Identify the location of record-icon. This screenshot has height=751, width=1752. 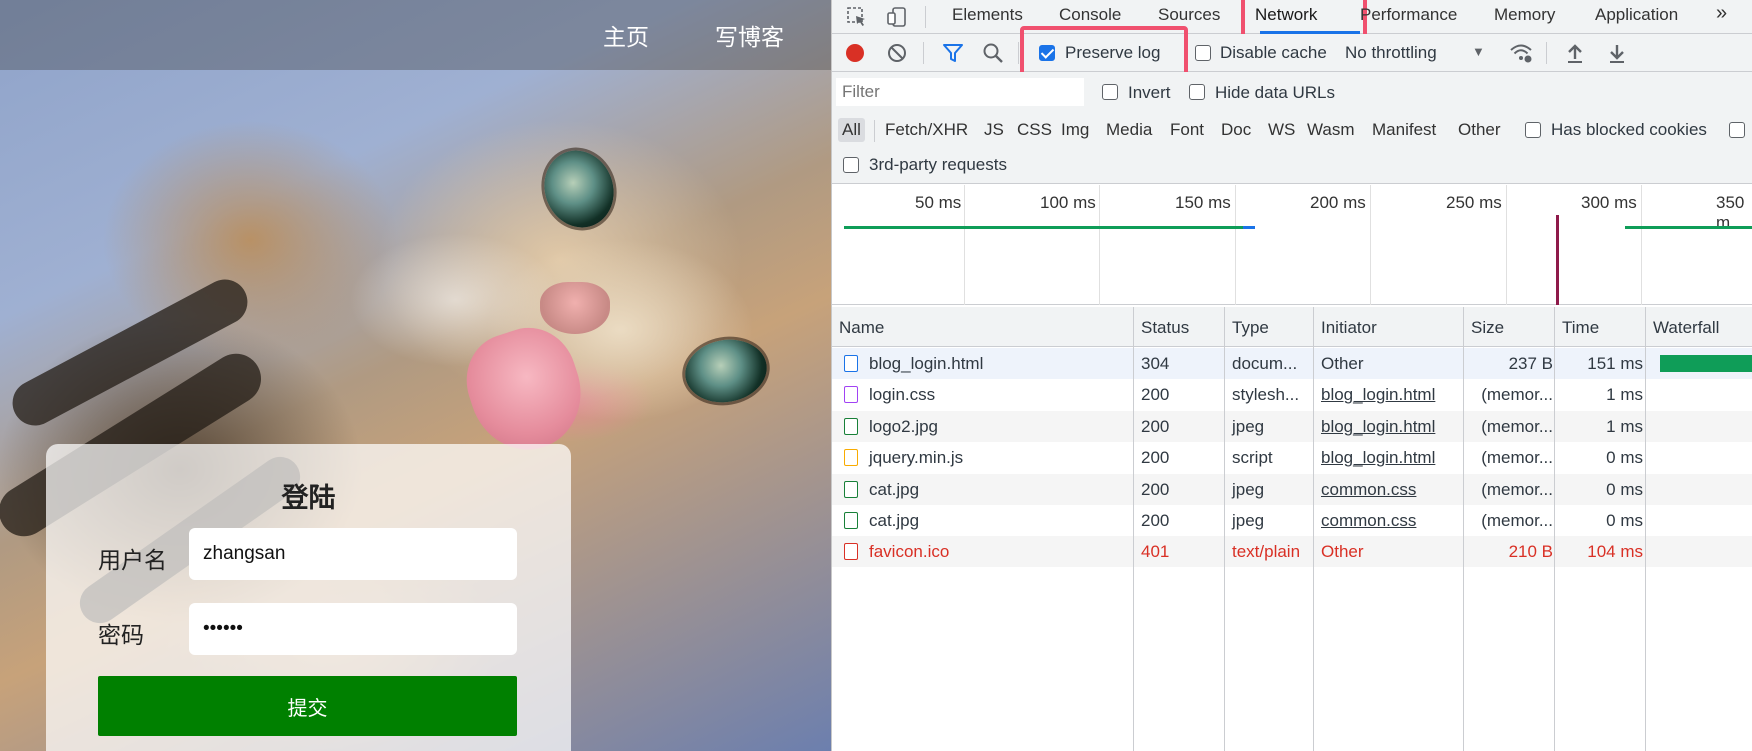
(855, 53).